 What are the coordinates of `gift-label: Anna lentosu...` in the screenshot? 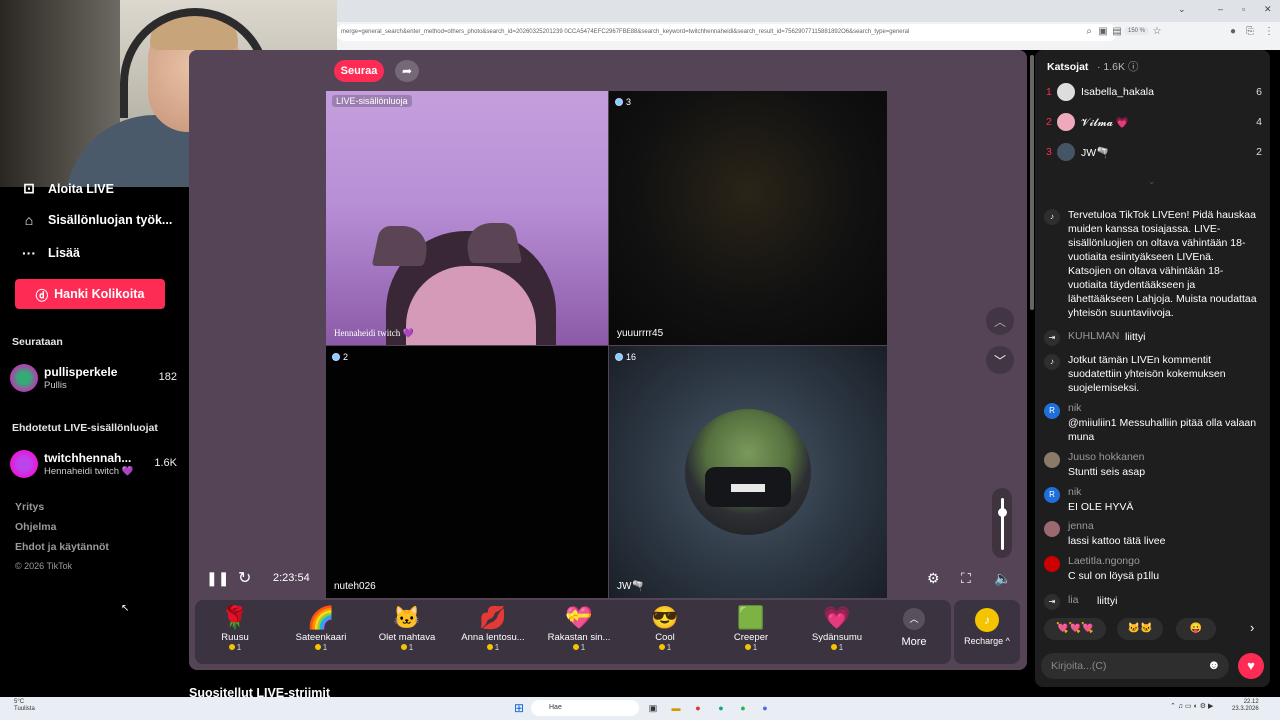 It's located at (493, 637).